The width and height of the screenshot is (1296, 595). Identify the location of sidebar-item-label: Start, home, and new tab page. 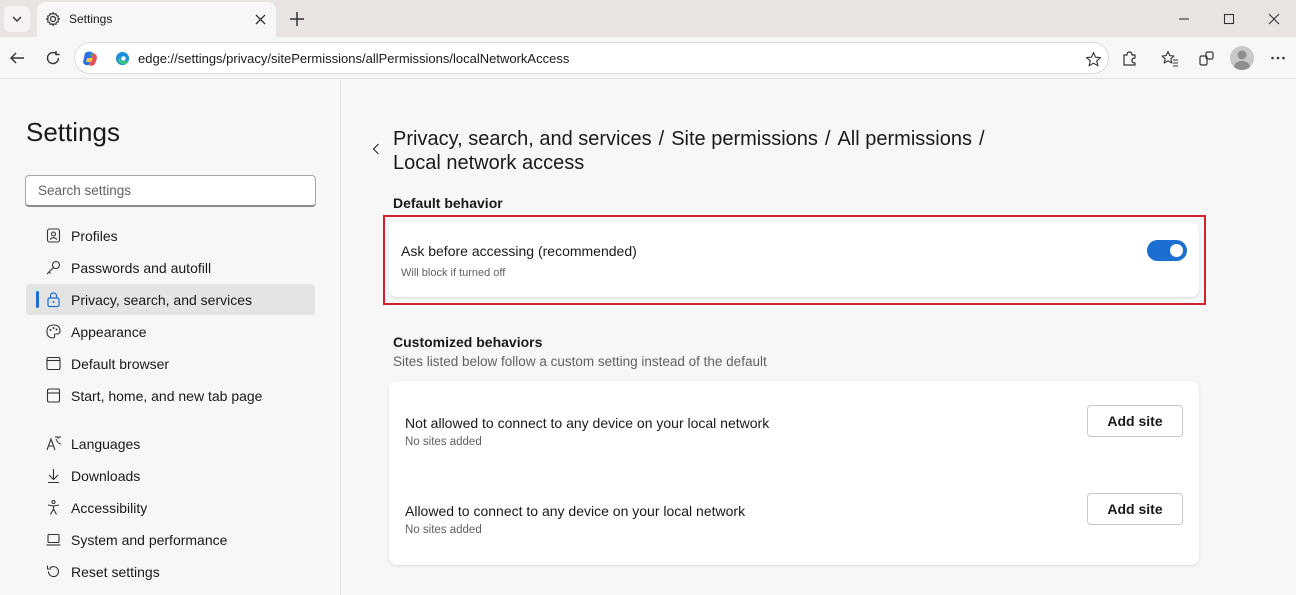
(167, 396).